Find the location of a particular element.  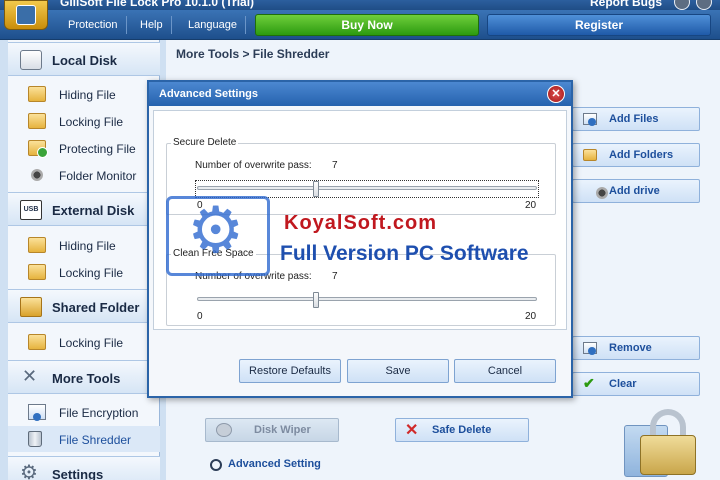

menu-help: Help is located at coordinates (152, 25).